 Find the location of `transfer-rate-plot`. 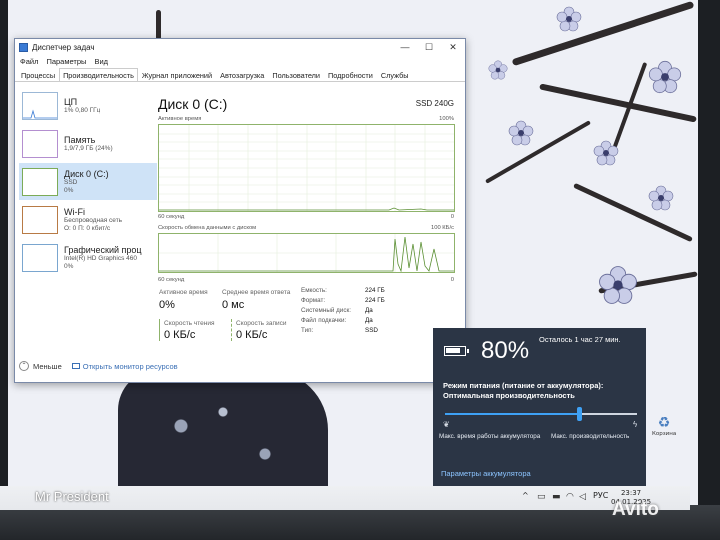

transfer-rate-plot is located at coordinates (306, 253).